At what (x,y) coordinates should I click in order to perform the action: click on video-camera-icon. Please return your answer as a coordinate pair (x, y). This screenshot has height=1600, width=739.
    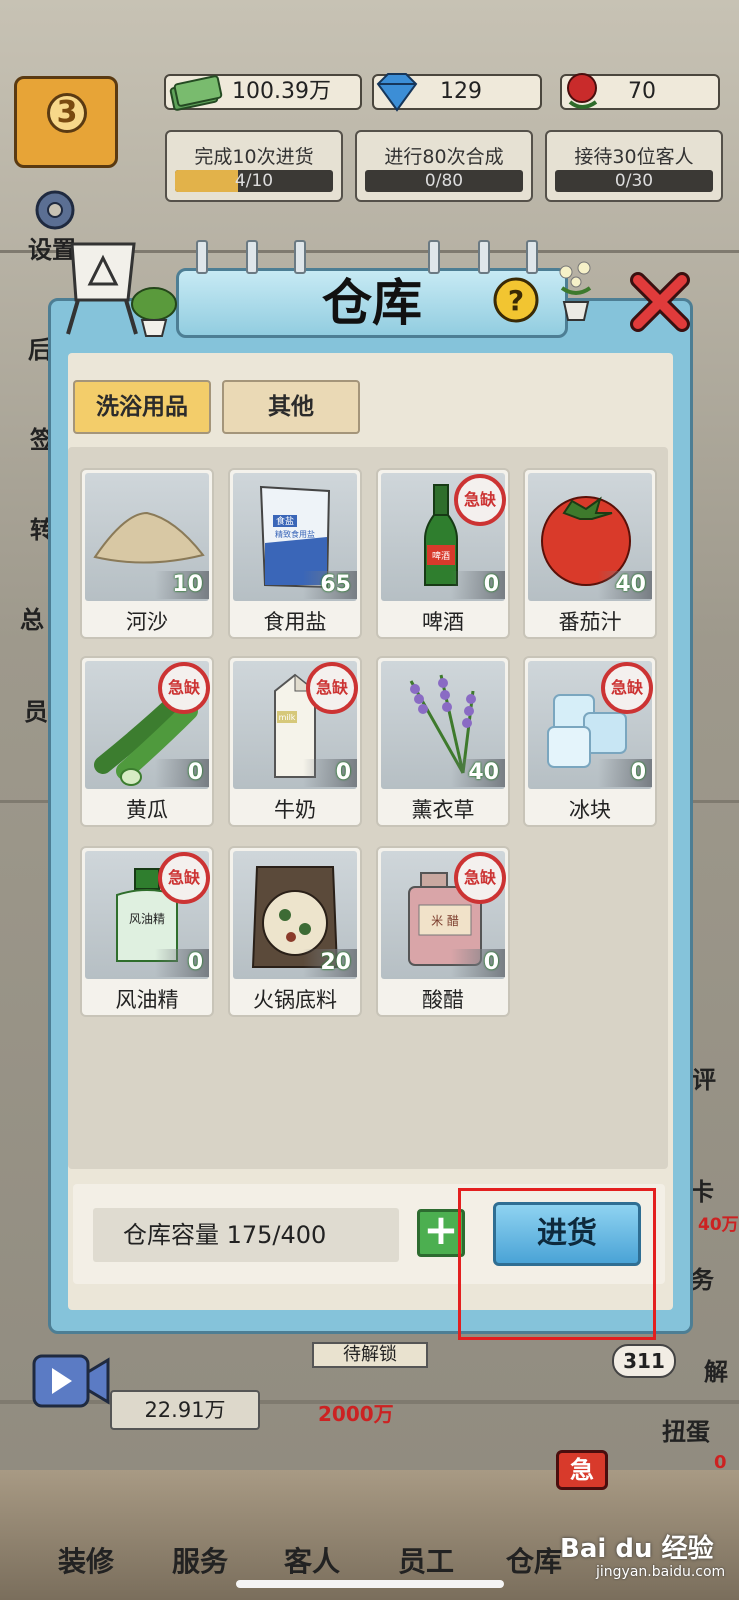
    Looking at the image, I should click on (71, 1382).